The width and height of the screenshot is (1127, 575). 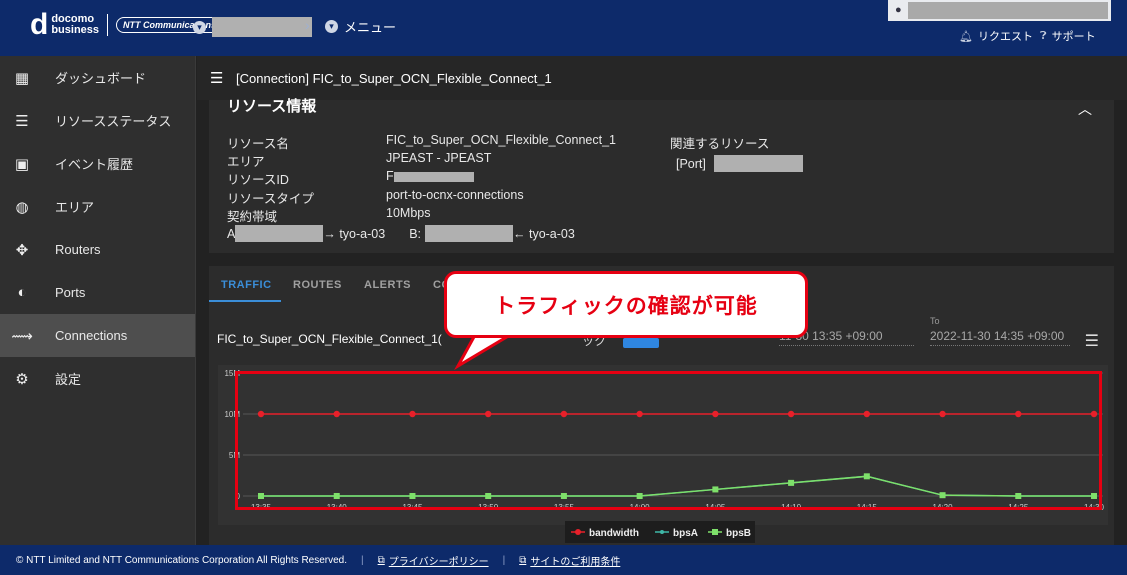 What do you see at coordinates (97, 378) in the screenshot?
I see `sidebar-item-設定: ⚙ 設定` at bounding box center [97, 378].